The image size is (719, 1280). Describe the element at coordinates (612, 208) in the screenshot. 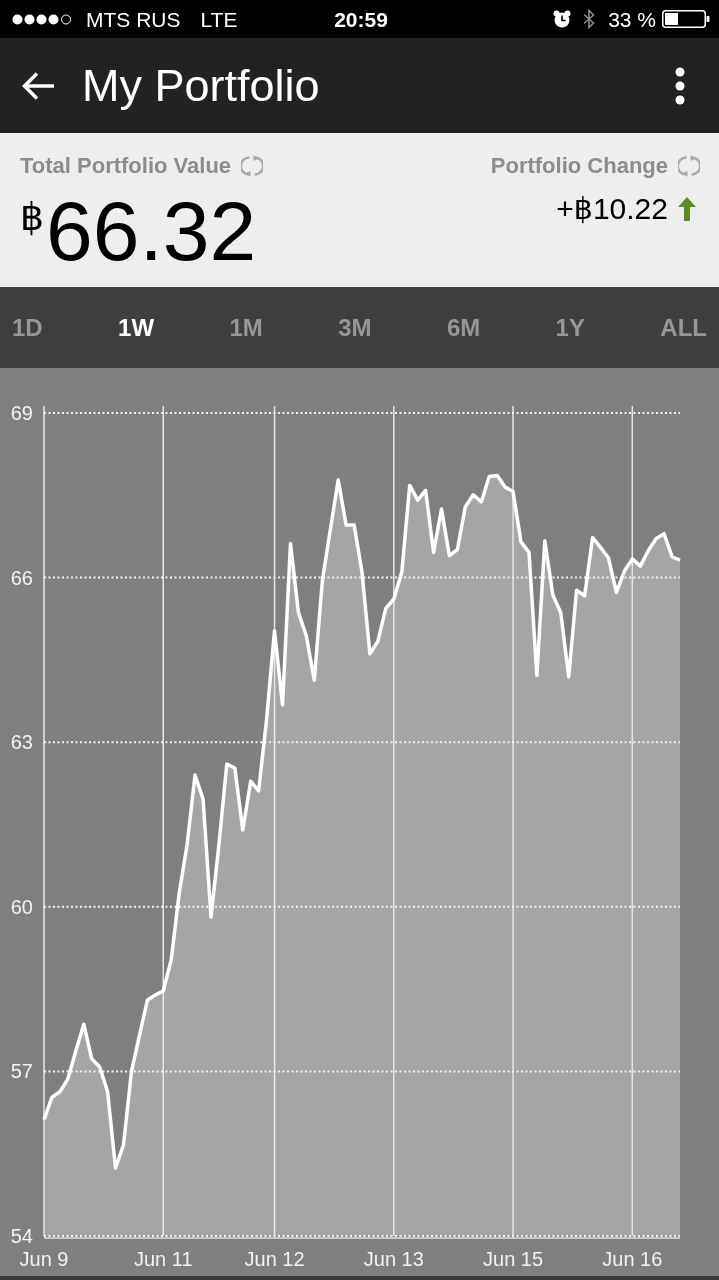

I see `change-value: +฿10.22` at that location.